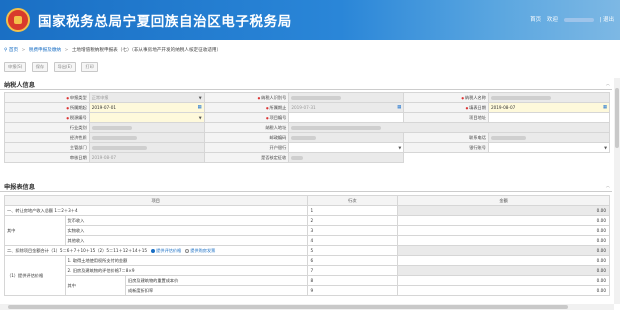 This screenshot has height=310, width=620. Describe the element at coordinates (549, 147) in the screenshot. I see `account-select: ▼` at that location.